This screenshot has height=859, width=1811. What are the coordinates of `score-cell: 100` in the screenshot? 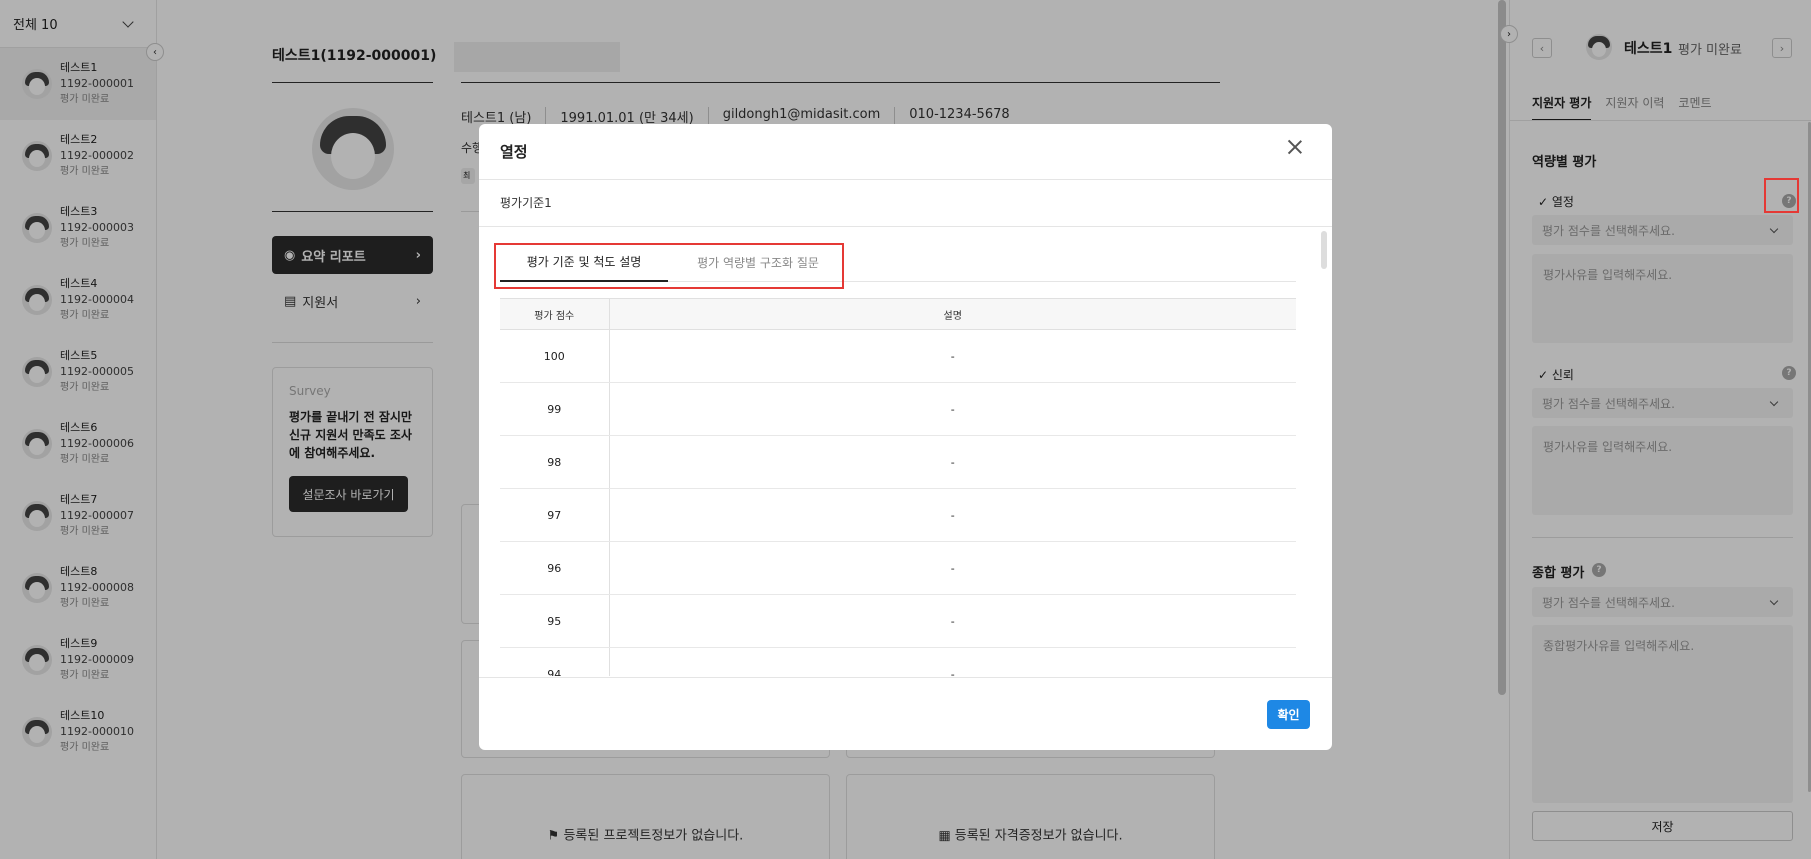 It's located at (555, 356).